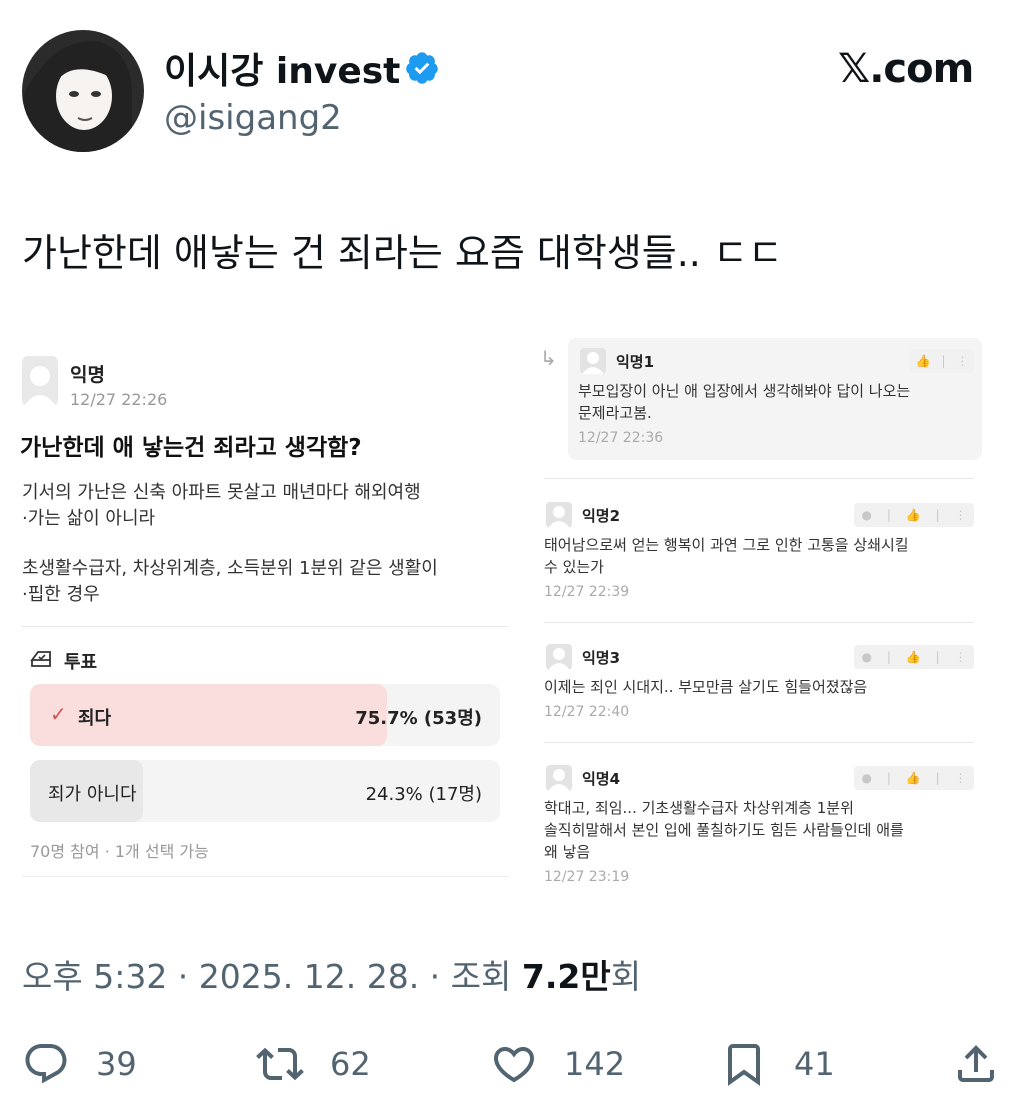 This screenshot has height=1110, width=1024. I want to click on author-handle: @isigang2, so click(253, 118).